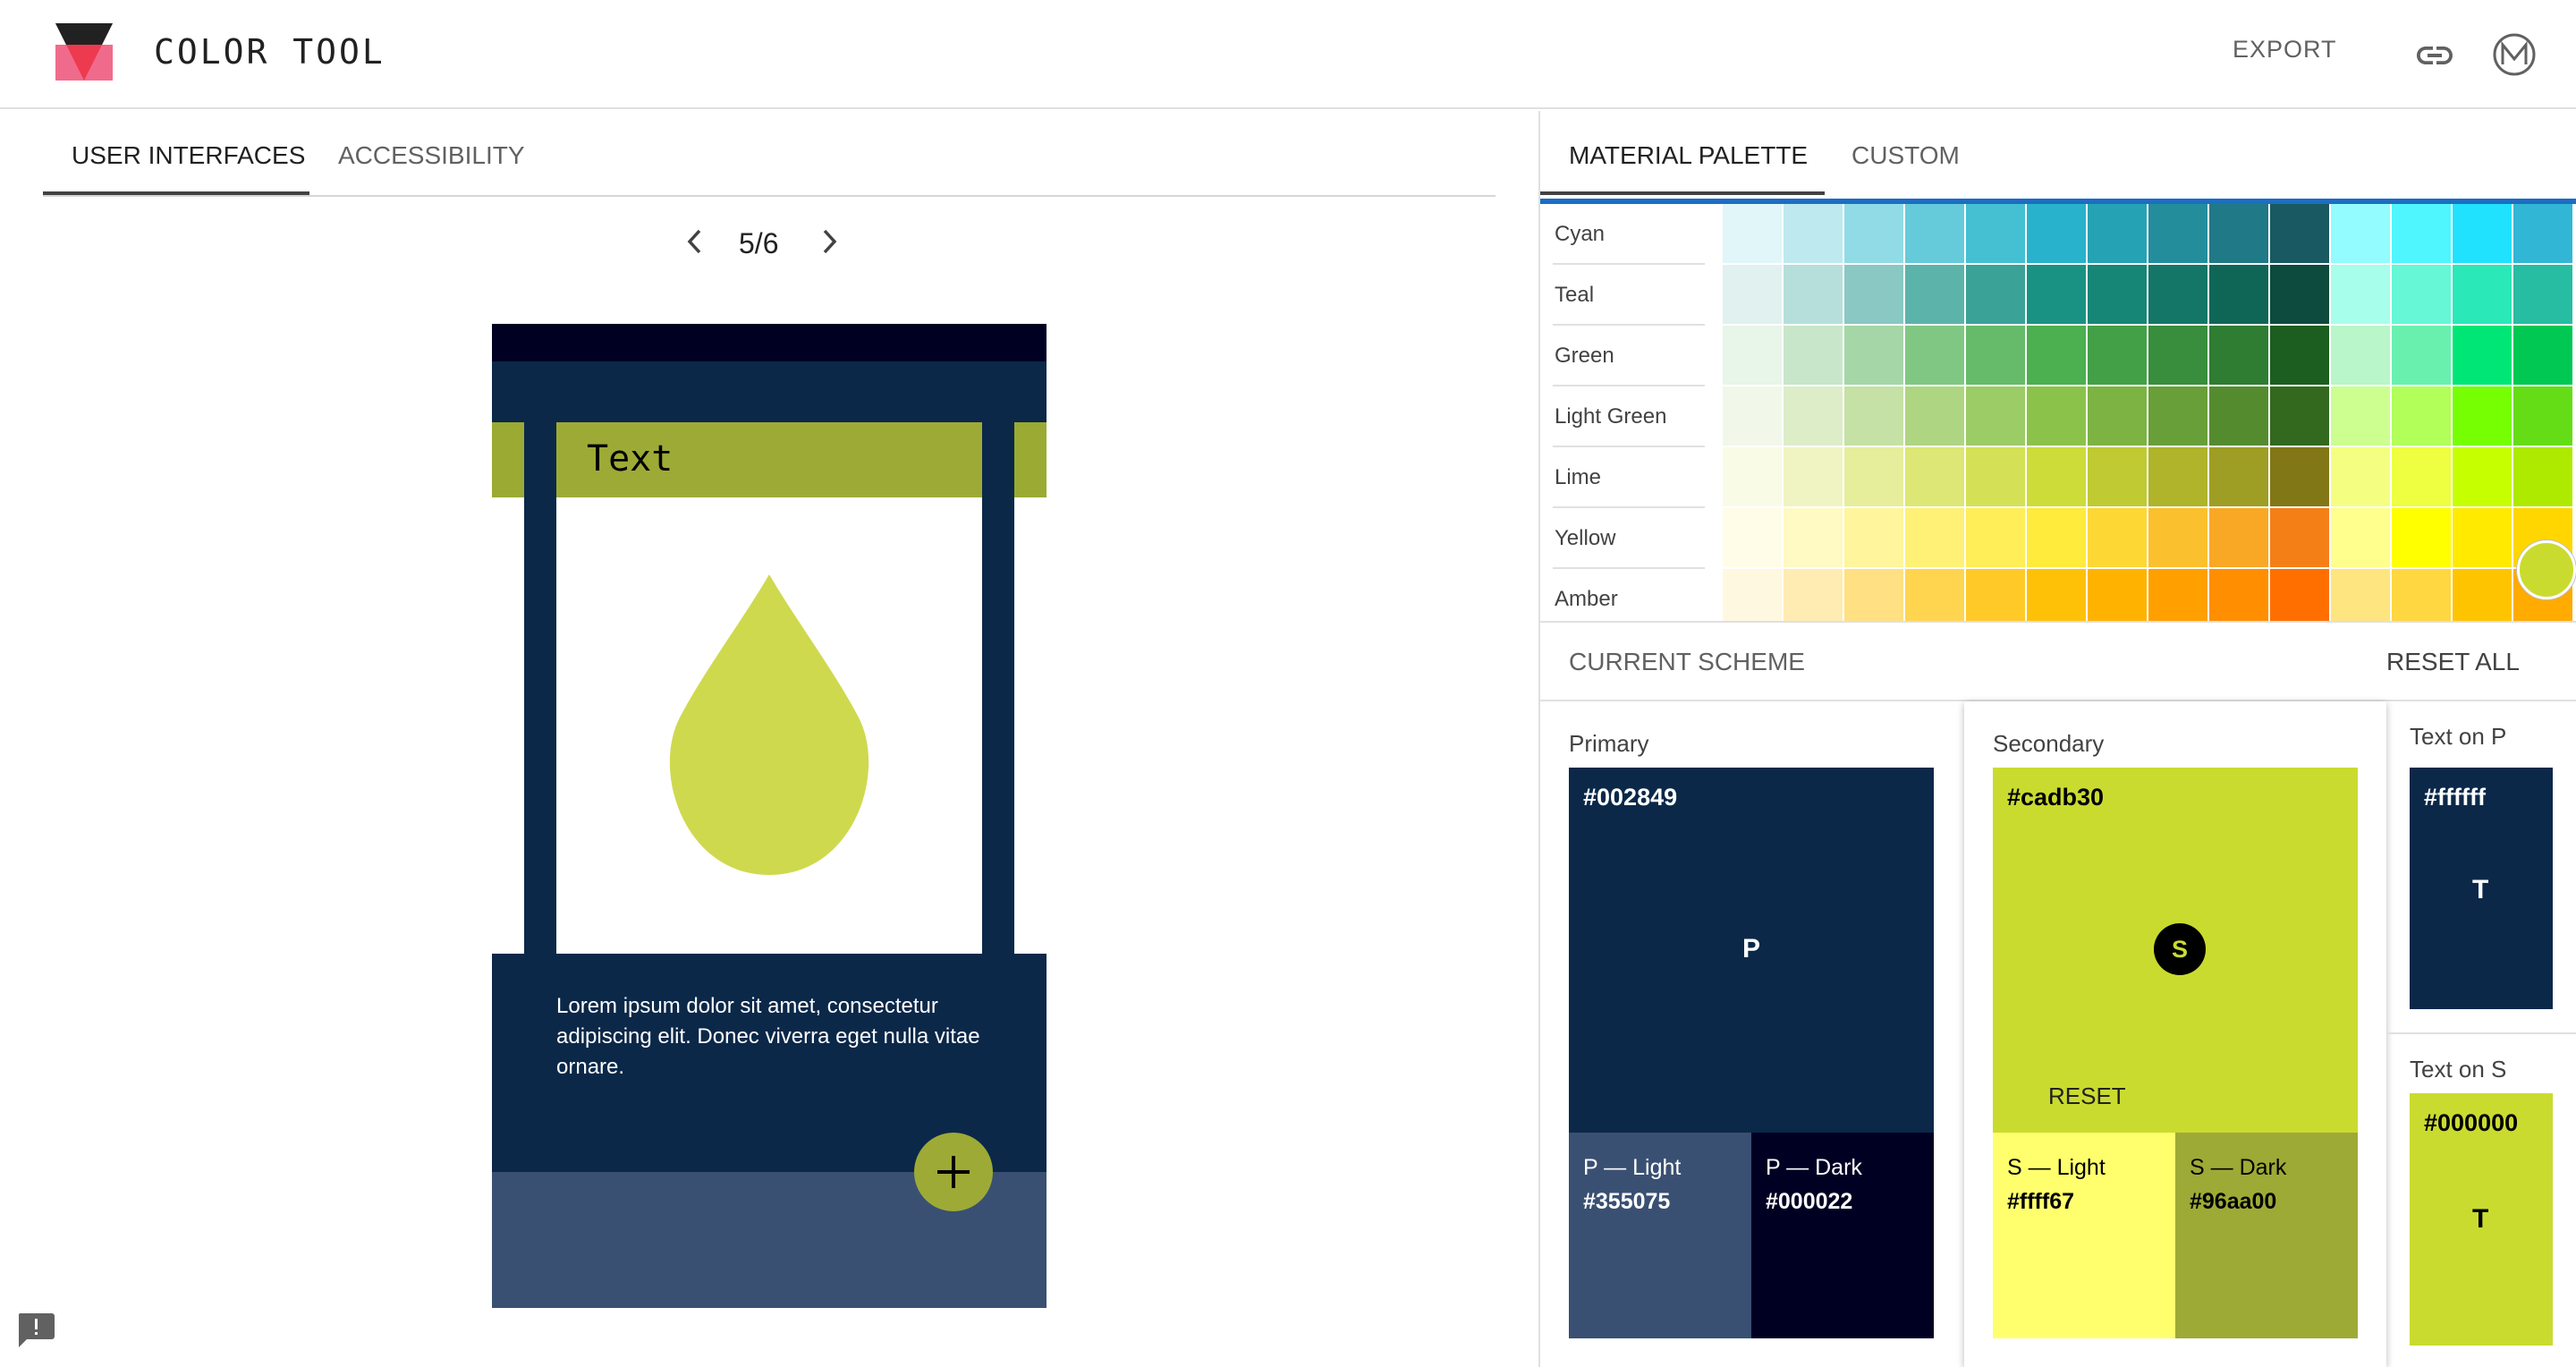 The height and width of the screenshot is (1367, 2576). Describe the element at coordinates (1688, 155) in the screenshot. I see `tab-material-palette: MATERIAL PALETTE` at that location.